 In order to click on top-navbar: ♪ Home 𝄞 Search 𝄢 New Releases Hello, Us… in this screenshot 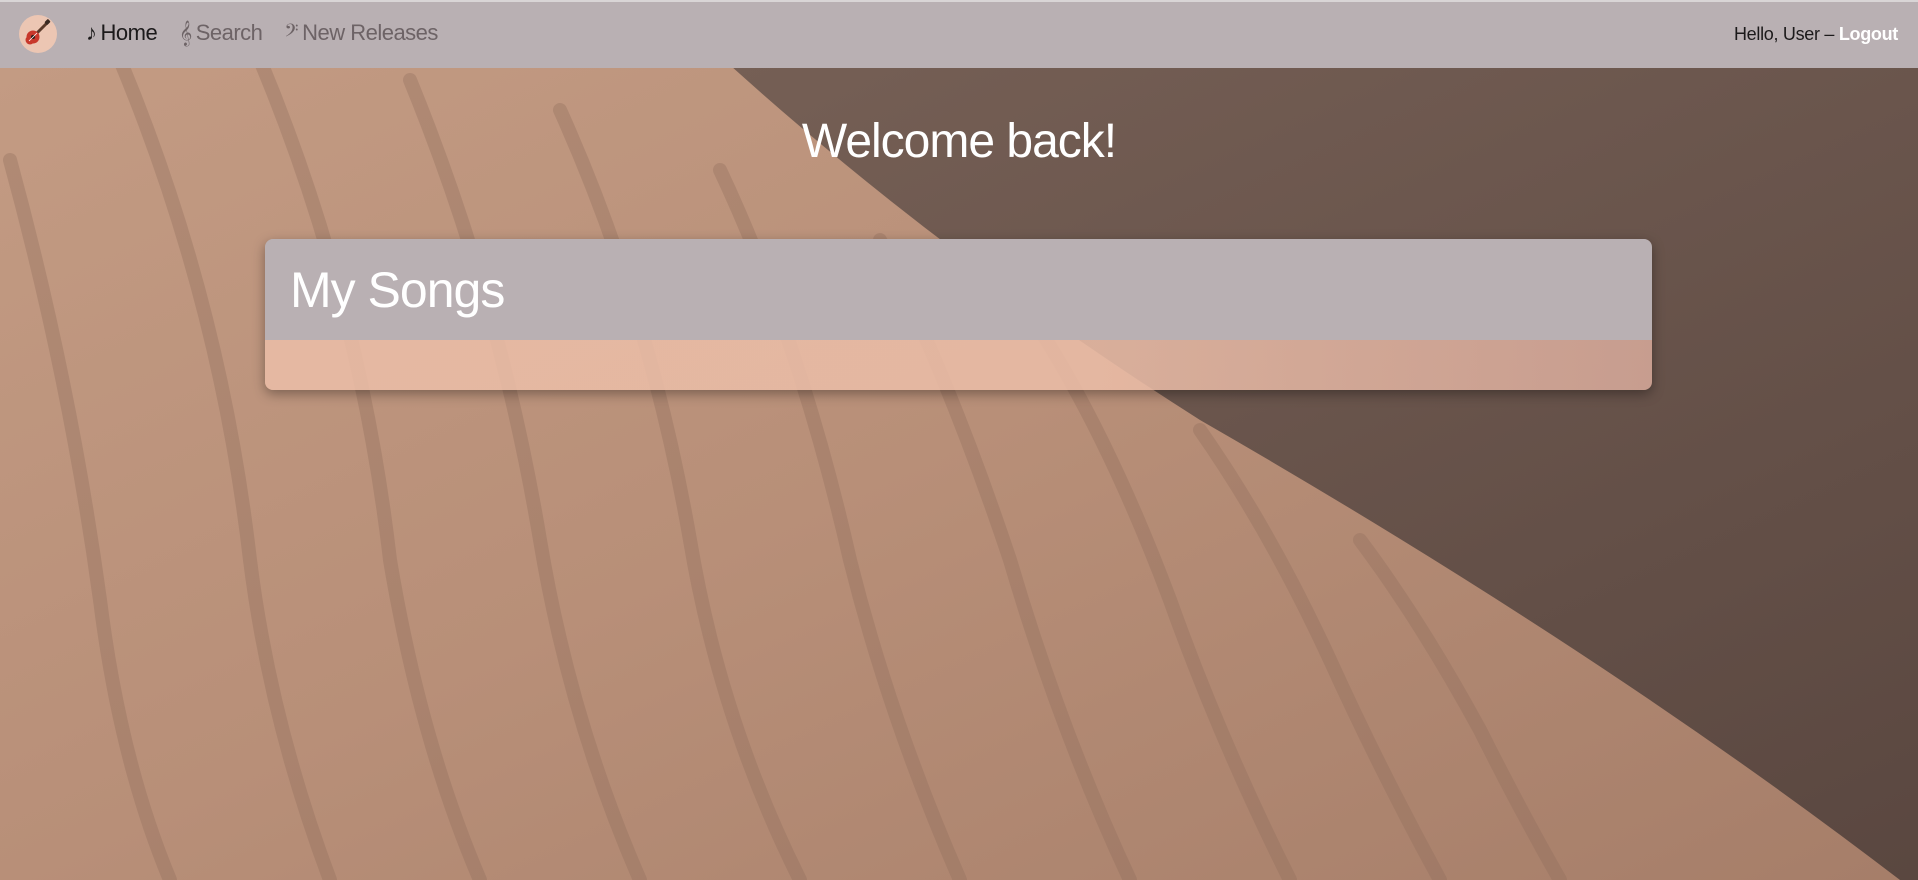, I will do `click(959, 34)`.